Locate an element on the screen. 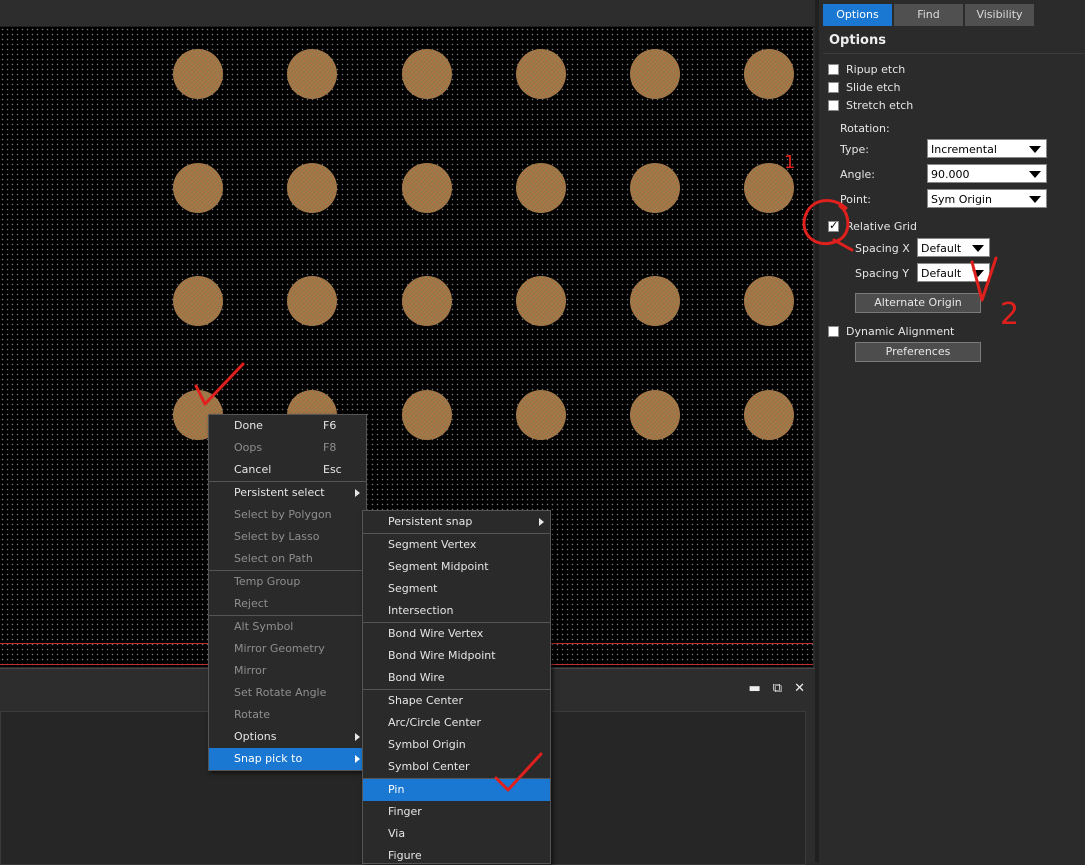 The height and width of the screenshot is (865, 1085). stretch-etch-checkbox is located at coordinates (833, 105).